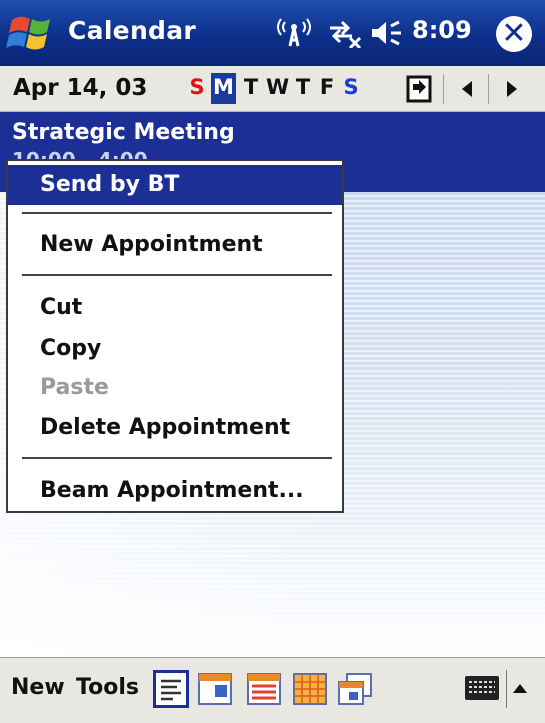 The height and width of the screenshot is (723, 545). What do you see at coordinates (215, 689) in the screenshot?
I see `day-view-icon` at bounding box center [215, 689].